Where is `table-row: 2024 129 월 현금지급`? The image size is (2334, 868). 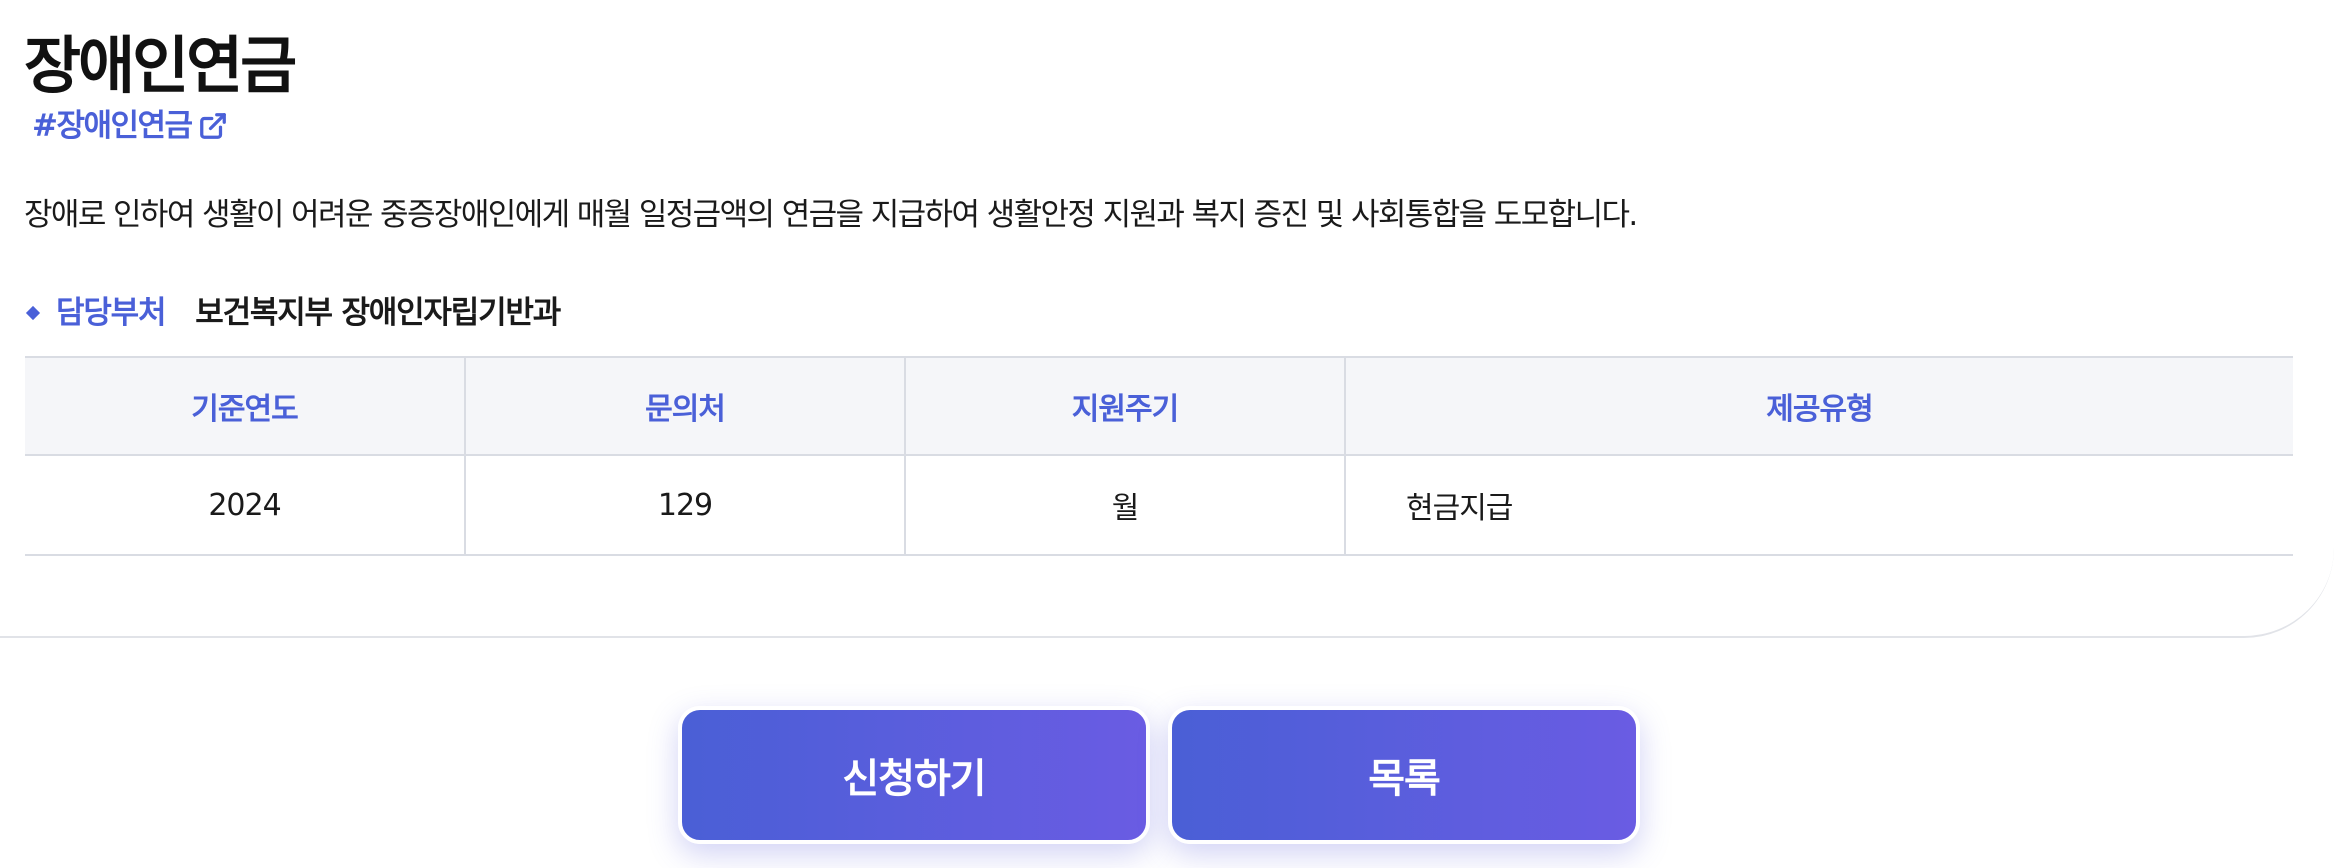 table-row: 2024 129 월 현금지급 is located at coordinates (1159, 505).